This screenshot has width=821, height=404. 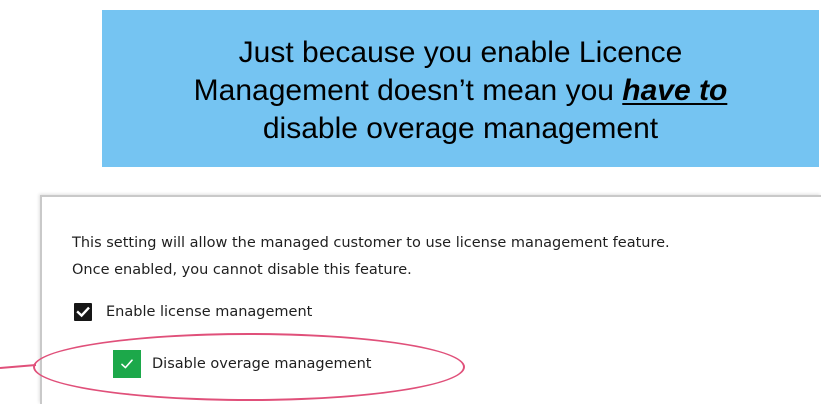 I want to click on callout-line-3: disable overage management, so click(x=460, y=128).